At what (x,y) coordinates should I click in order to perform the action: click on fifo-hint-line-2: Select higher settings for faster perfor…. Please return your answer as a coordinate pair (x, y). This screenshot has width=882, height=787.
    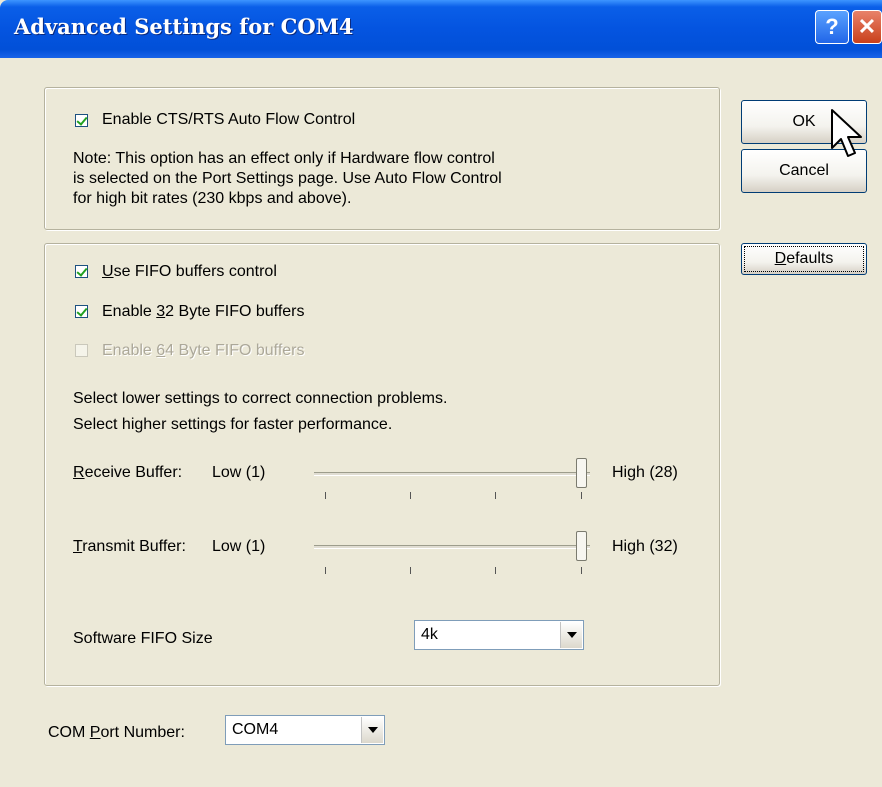
    Looking at the image, I should click on (233, 424).